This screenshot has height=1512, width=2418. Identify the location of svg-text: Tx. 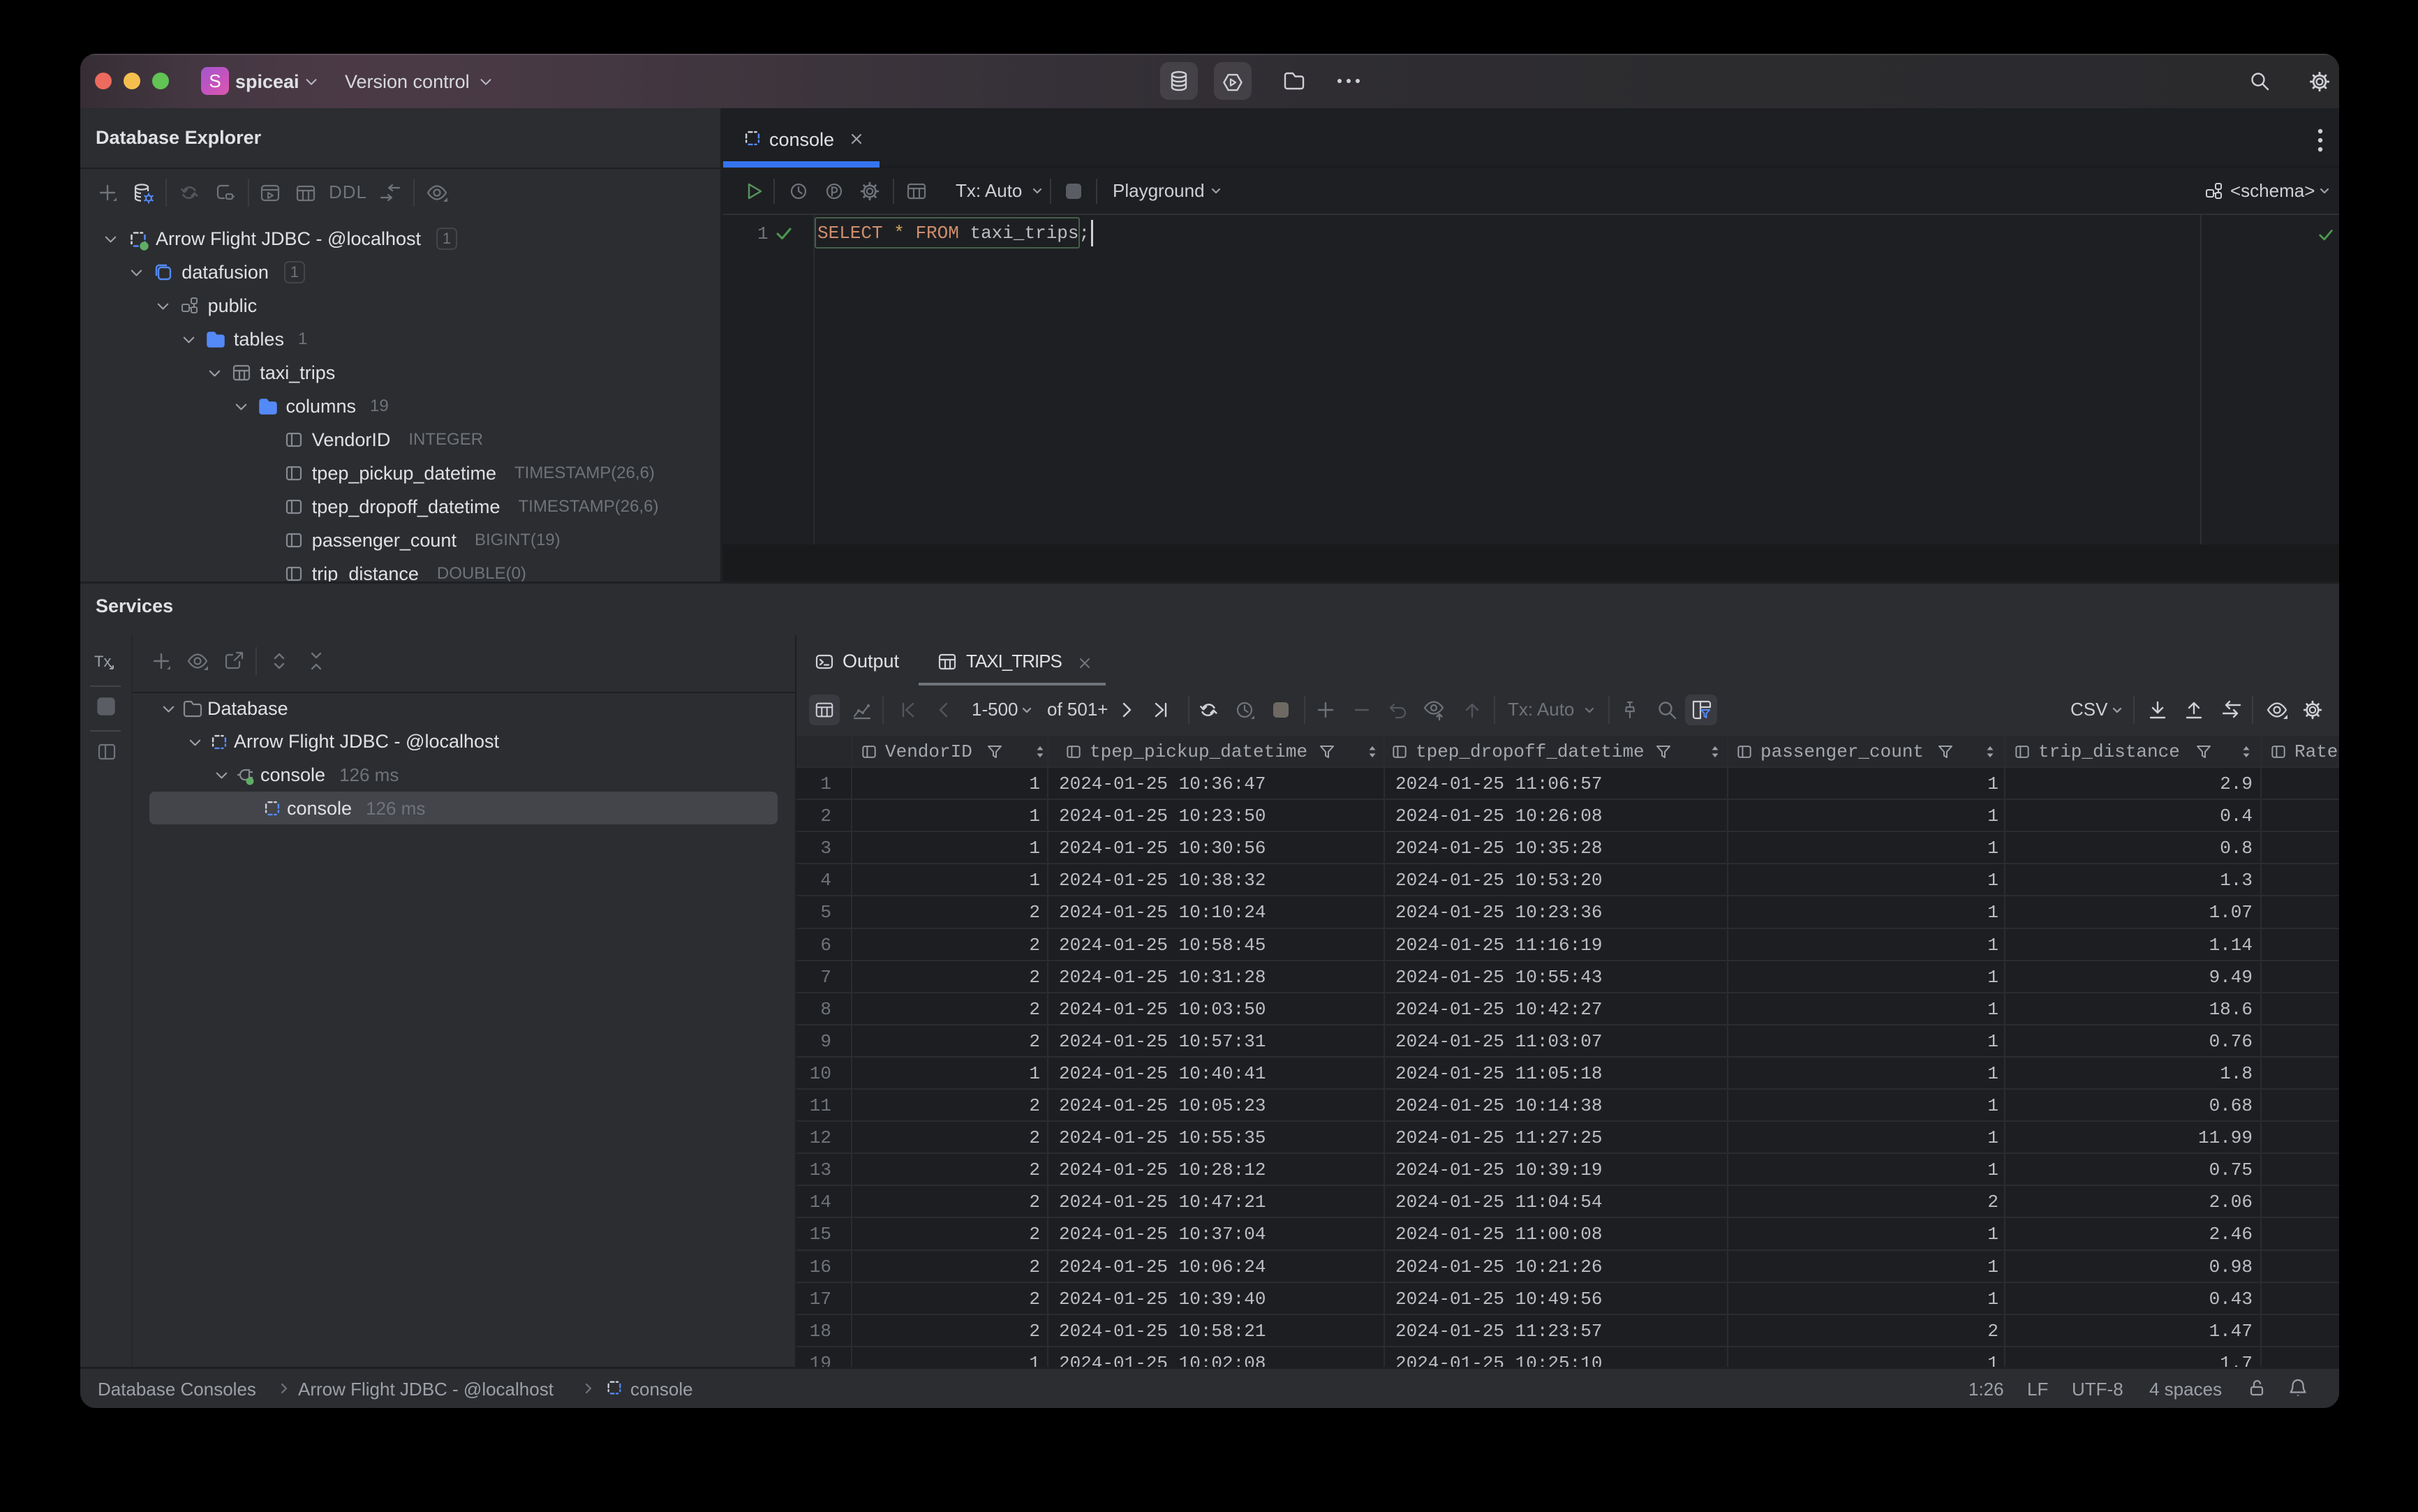
(102, 661).